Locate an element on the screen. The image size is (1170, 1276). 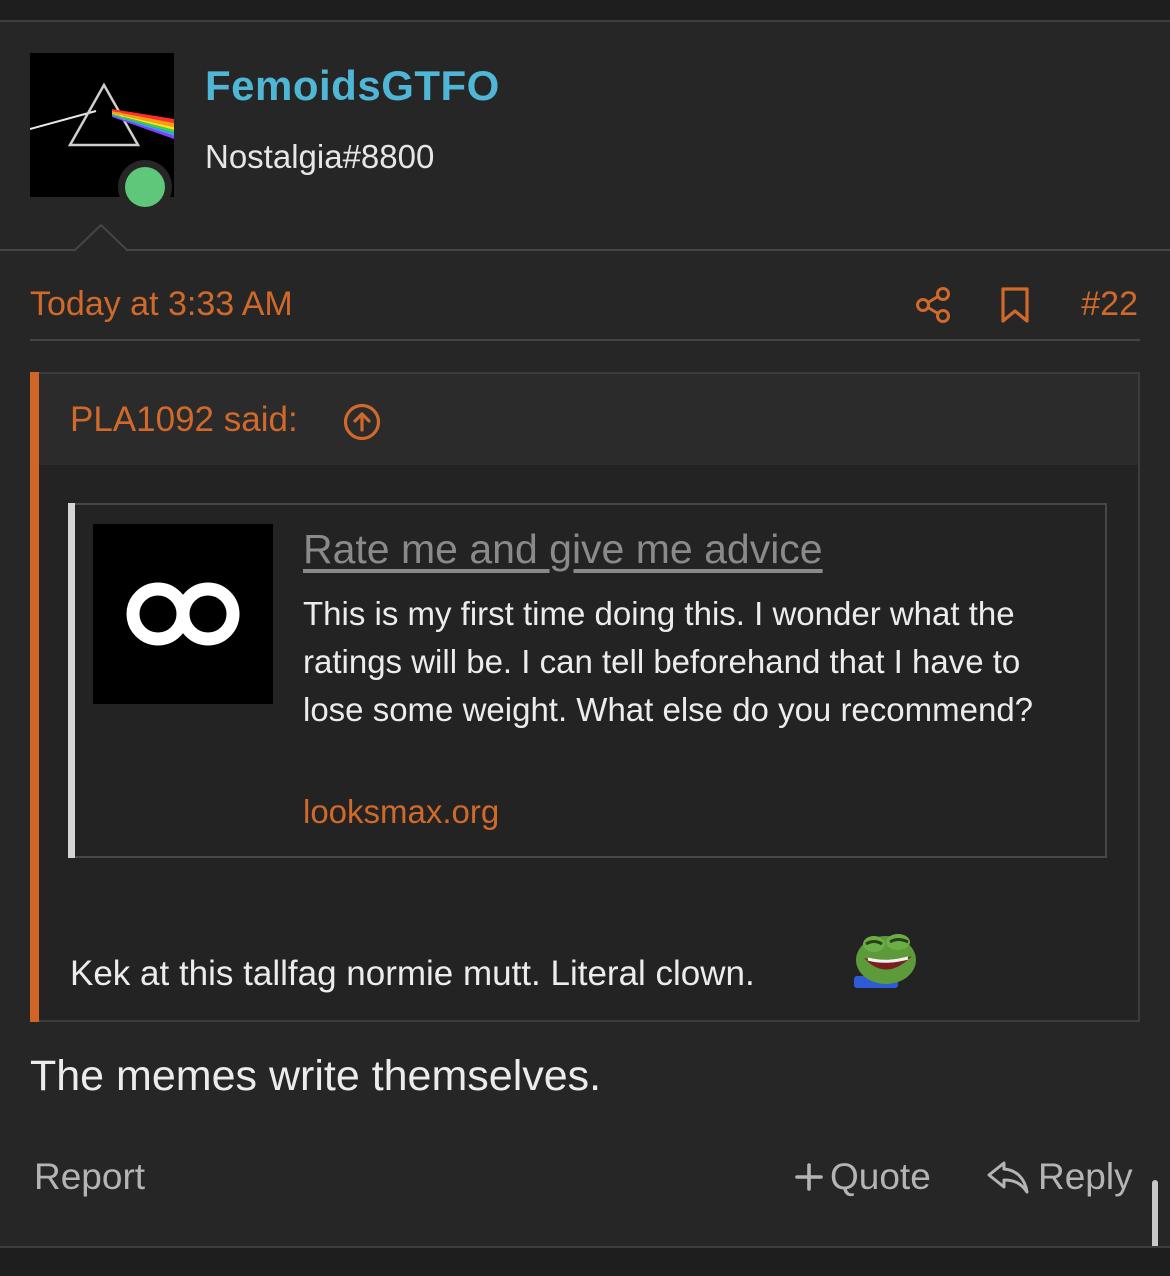
link-preview-thumbnail is located at coordinates (183, 614).